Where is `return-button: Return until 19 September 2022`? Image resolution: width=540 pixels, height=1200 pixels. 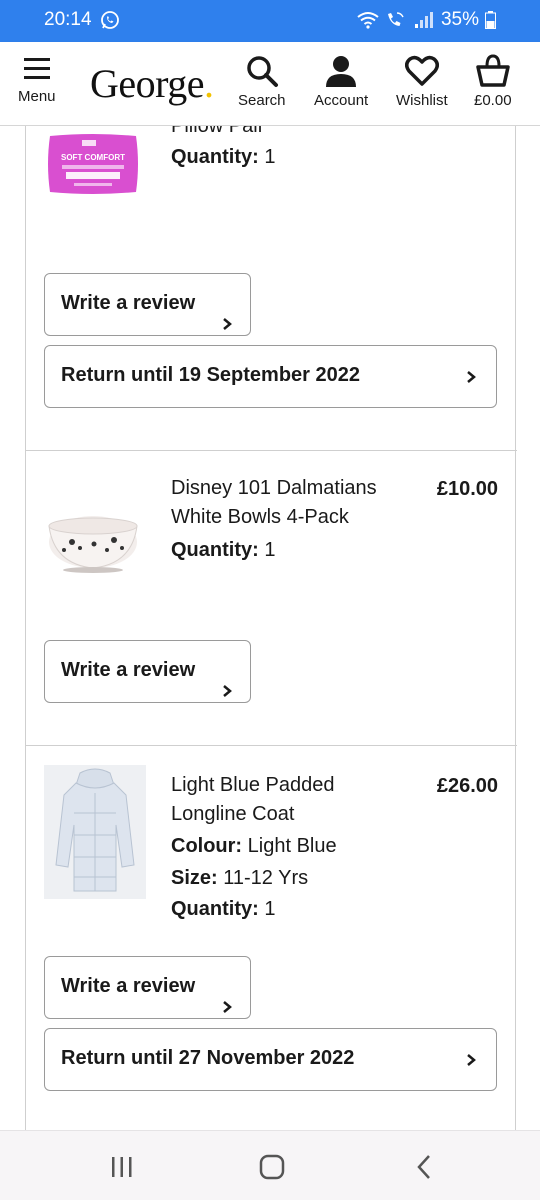
return-button: Return until 19 September 2022 is located at coordinates (270, 376).